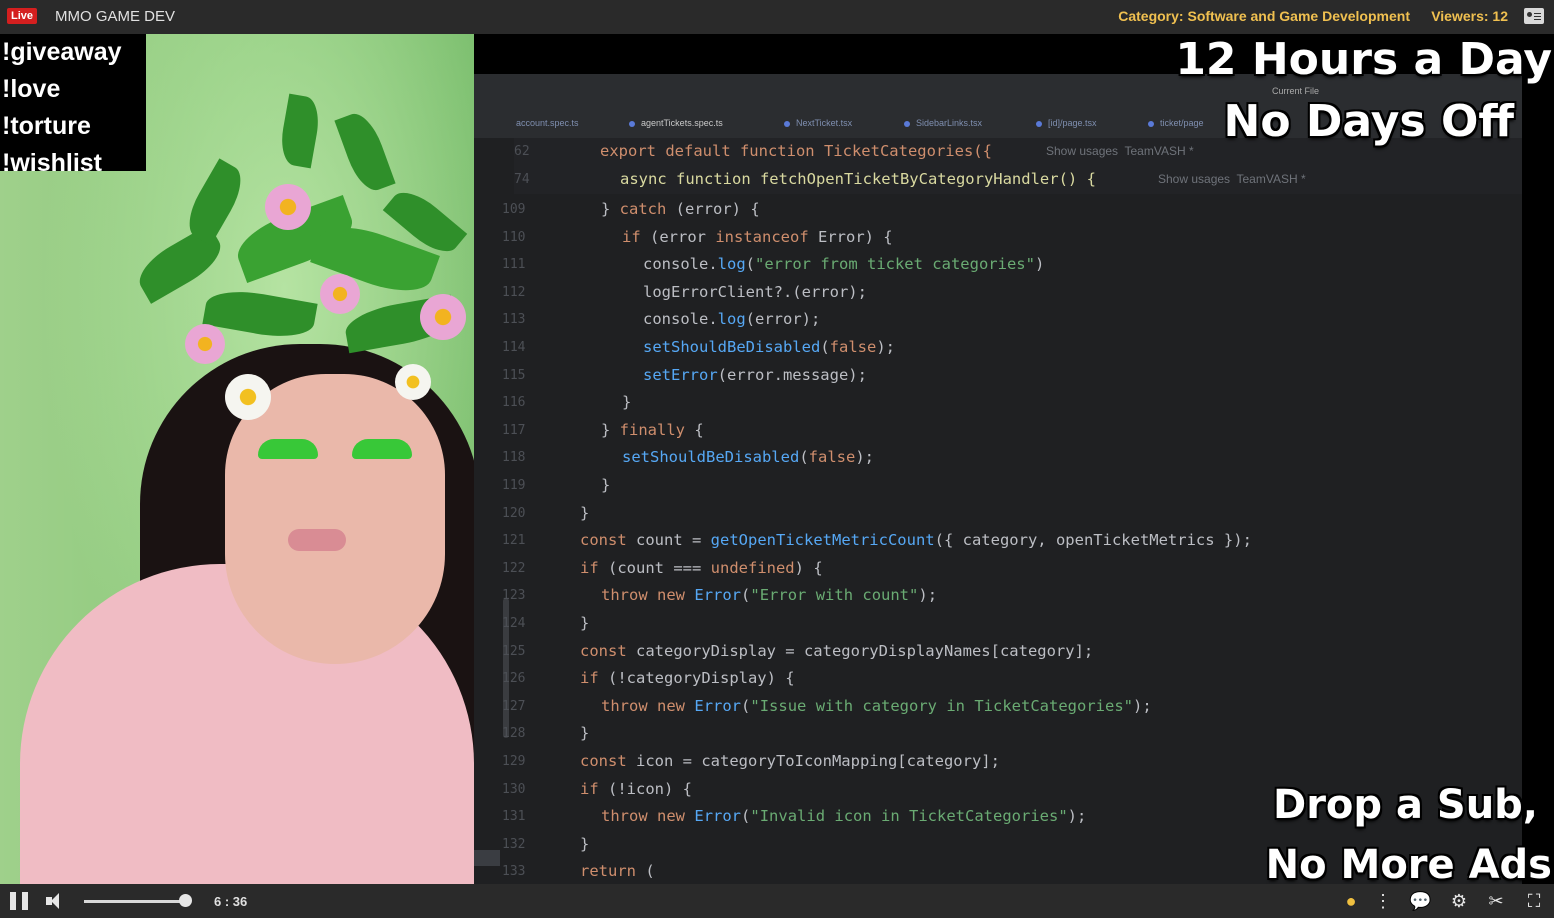 This screenshot has height=918, width=1554. Describe the element at coordinates (682, 123) in the screenshot. I see `tab-label: agentTickets.spec.ts` at that location.